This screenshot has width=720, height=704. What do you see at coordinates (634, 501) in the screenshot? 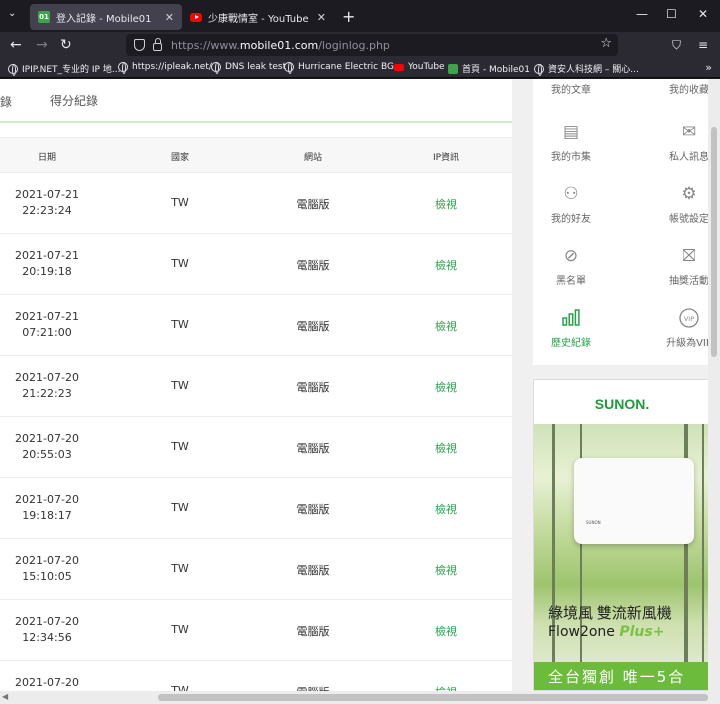
I see `ventilator-product-image: SUNON` at bounding box center [634, 501].